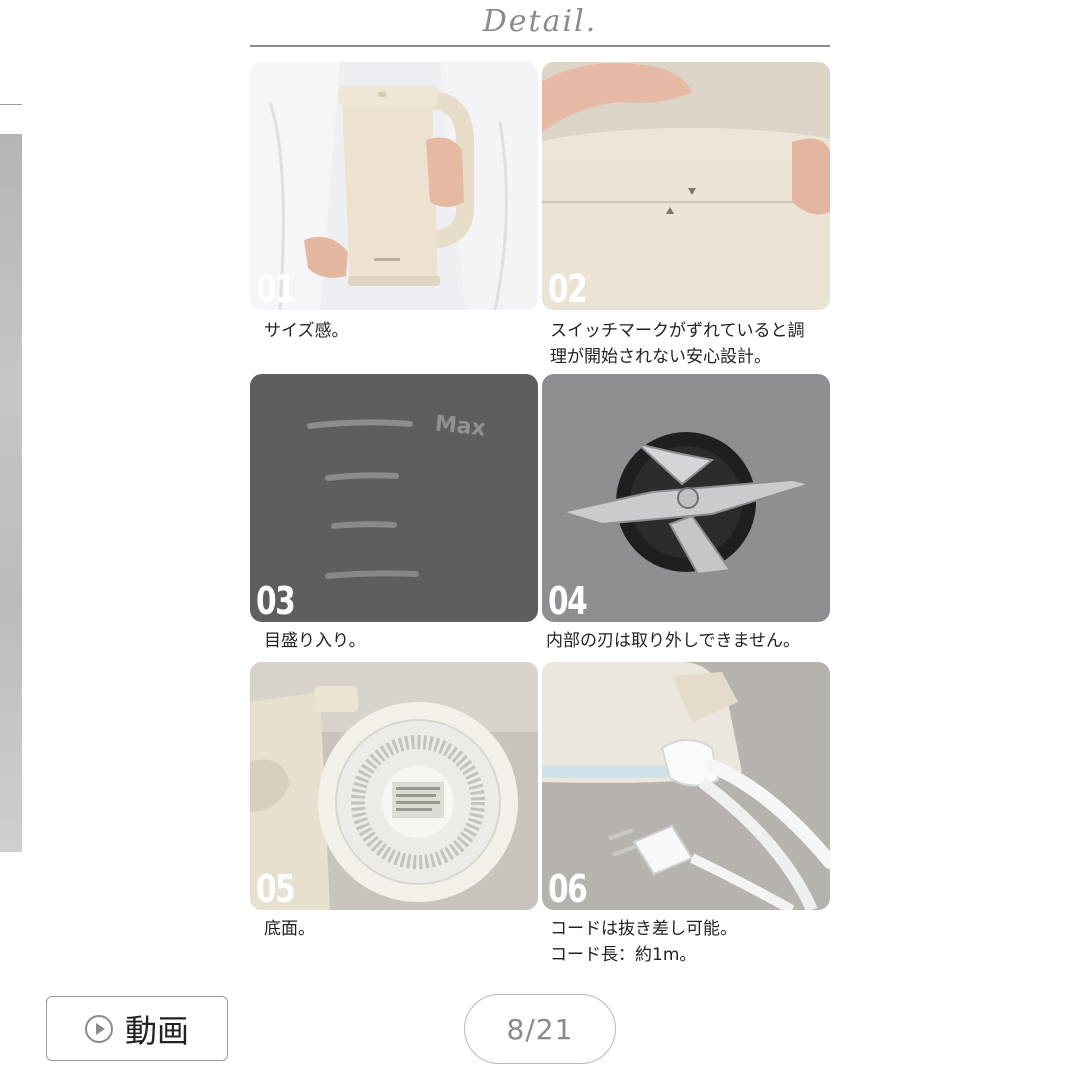 The image size is (1080, 1080). Describe the element at coordinates (643, 942) in the screenshot. I see `detail-caption-06: コードは抜き差し可能。 コード長：約1m。` at that location.